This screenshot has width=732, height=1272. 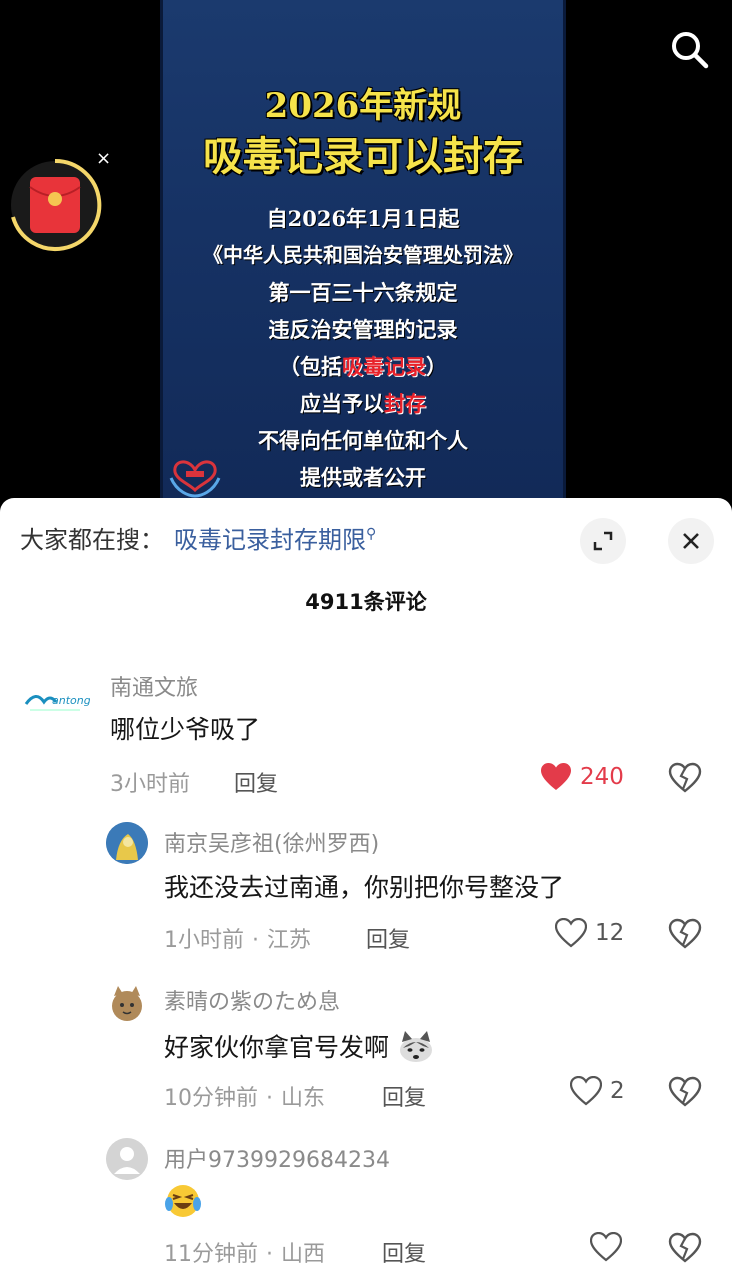 I want to click on comment-time: 1小时前, so click(x=204, y=940).